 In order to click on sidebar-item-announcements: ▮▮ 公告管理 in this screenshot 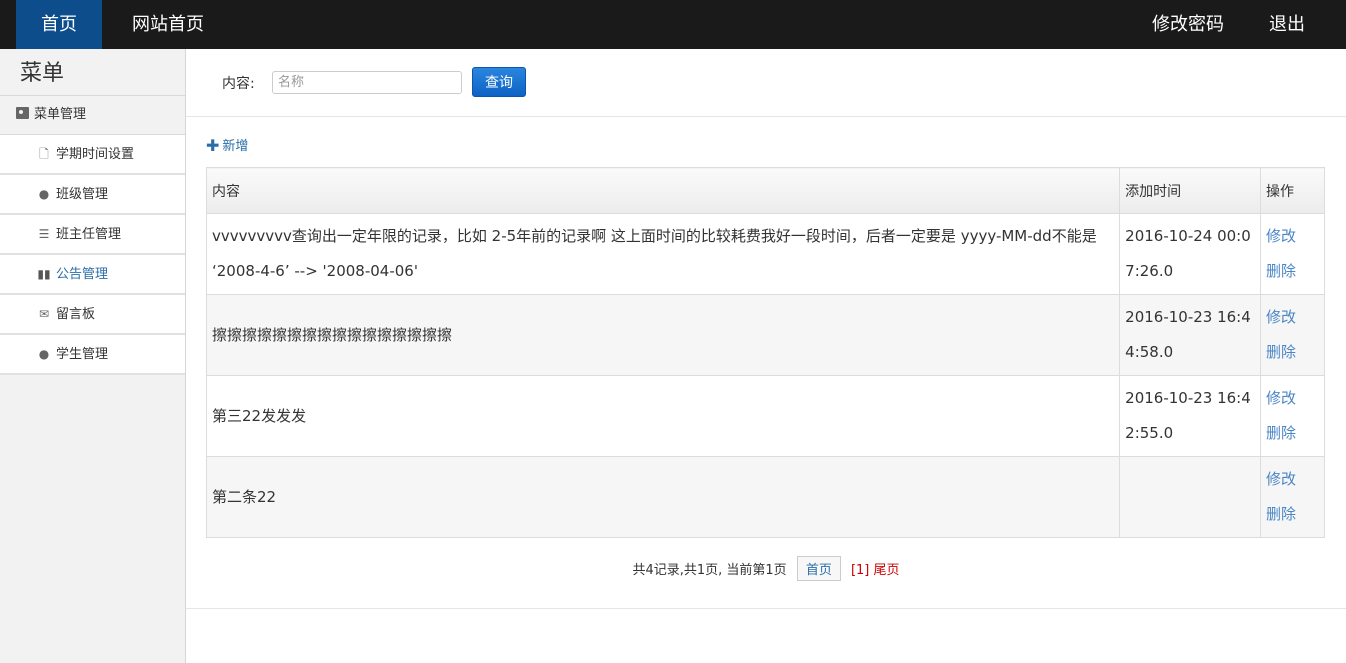, I will do `click(92, 275)`.